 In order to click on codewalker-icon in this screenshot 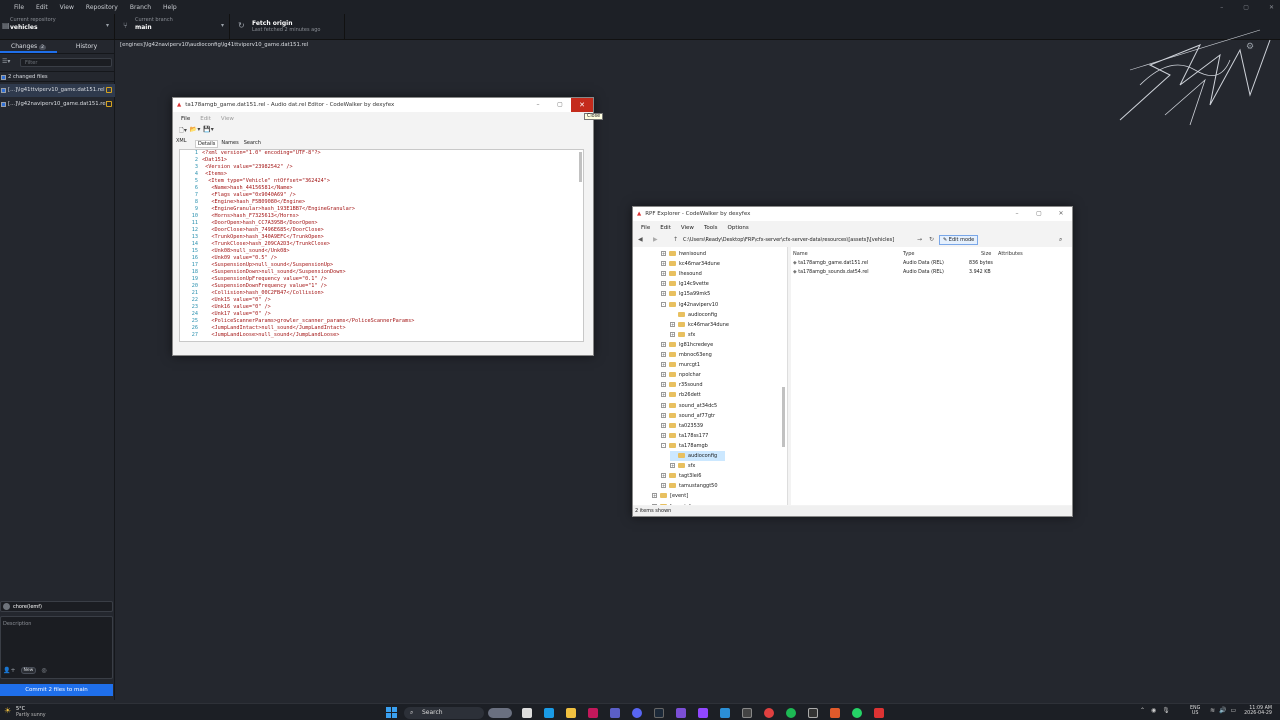, I will do `click(879, 713)`.